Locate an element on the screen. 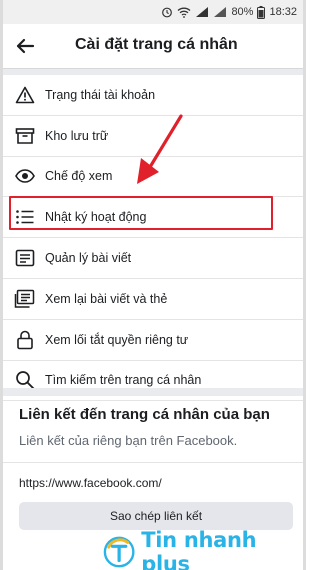 The height and width of the screenshot is (570, 320). menu-item-label: Tìm kiếm trên trang cá nhân is located at coordinates (123, 380).